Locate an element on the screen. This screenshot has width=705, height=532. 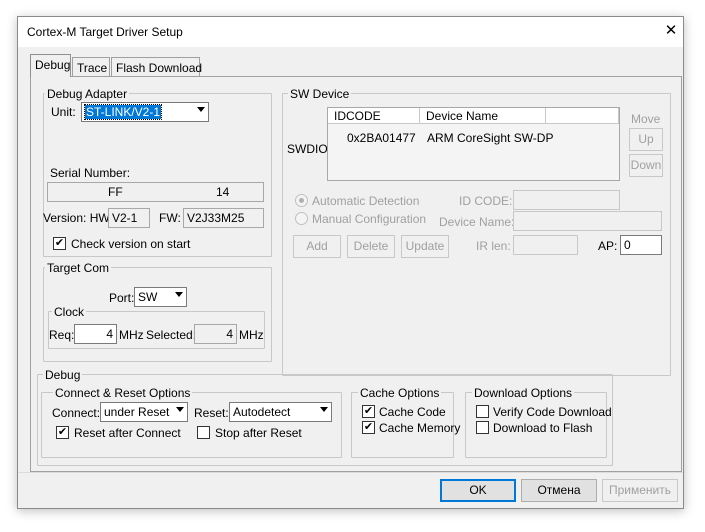
cache-code-checkbox: ✔ is located at coordinates (368, 411).